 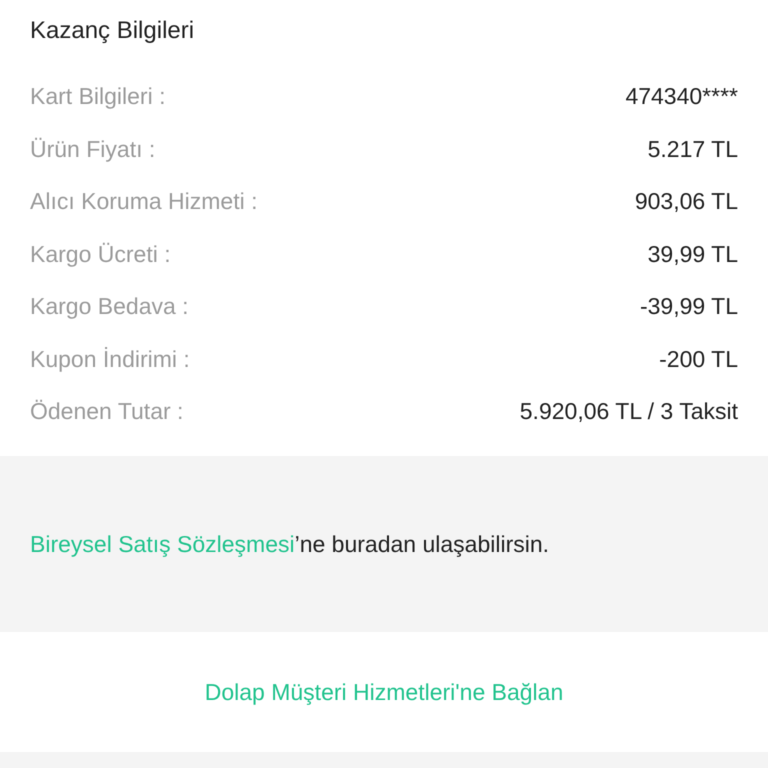 What do you see at coordinates (686, 201) in the screenshot?
I see `field-value: 903,06 TL` at bounding box center [686, 201].